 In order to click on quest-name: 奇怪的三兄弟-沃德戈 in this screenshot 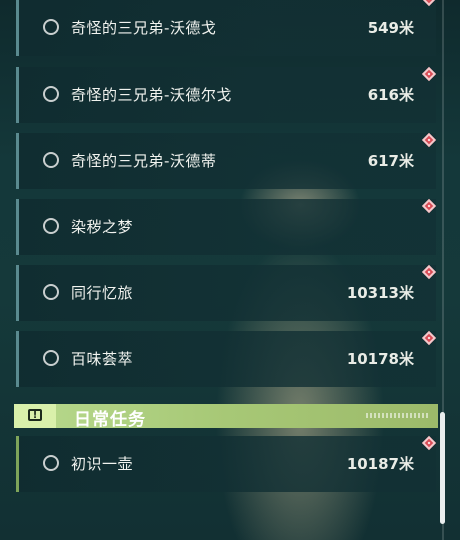, I will do `click(144, 28)`.